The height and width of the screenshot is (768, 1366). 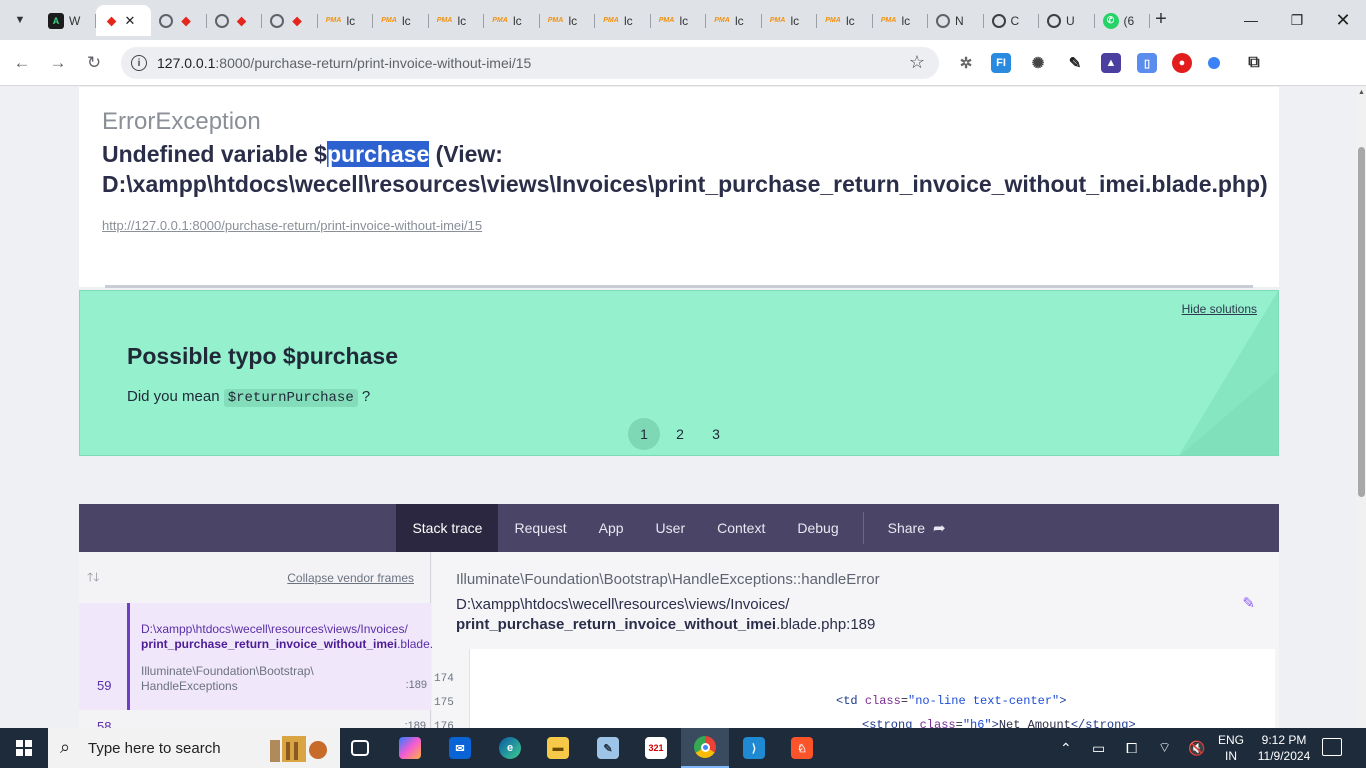 What do you see at coordinates (644, 434) in the screenshot?
I see `solution-page-1: 1` at bounding box center [644, 434].